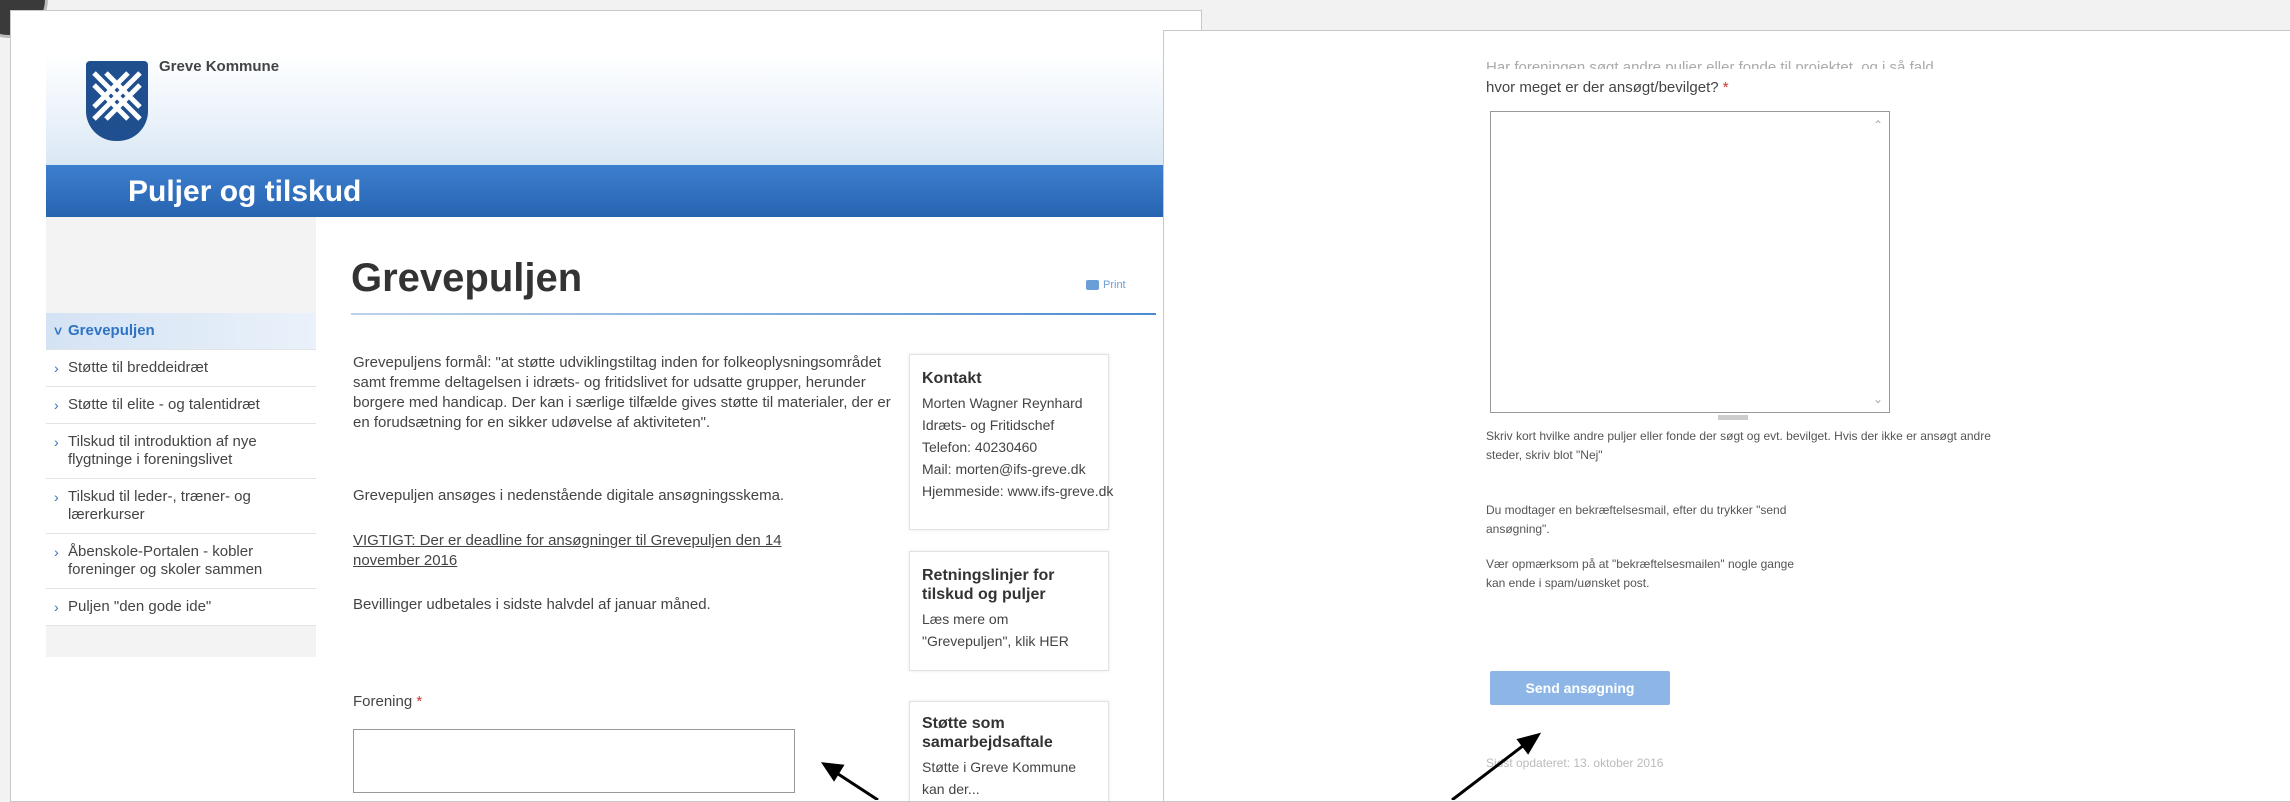  I want to click on arrow-left, so click(855, 784).